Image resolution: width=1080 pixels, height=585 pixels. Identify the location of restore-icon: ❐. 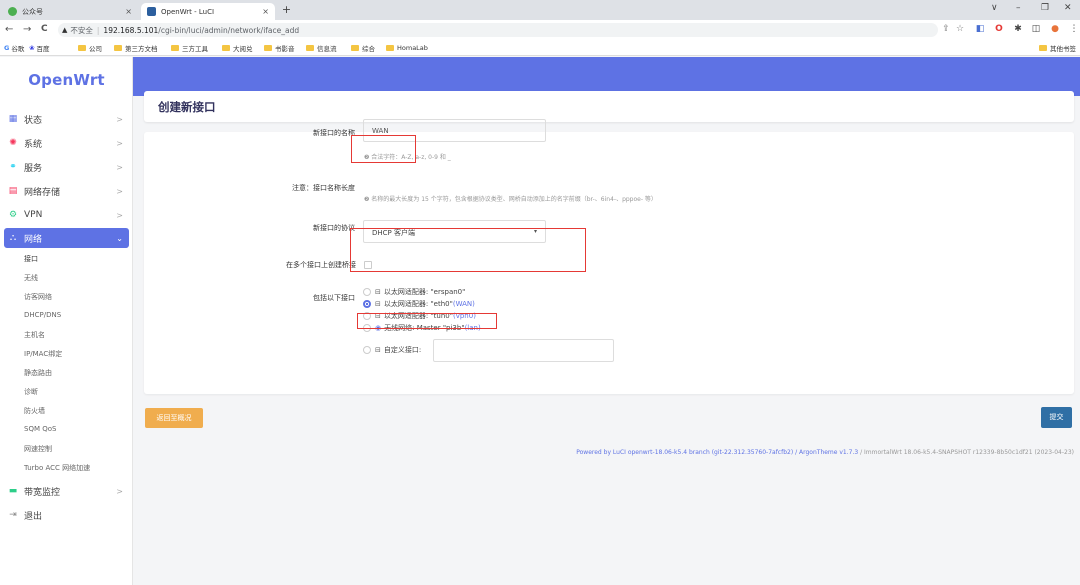
(1045, 8).